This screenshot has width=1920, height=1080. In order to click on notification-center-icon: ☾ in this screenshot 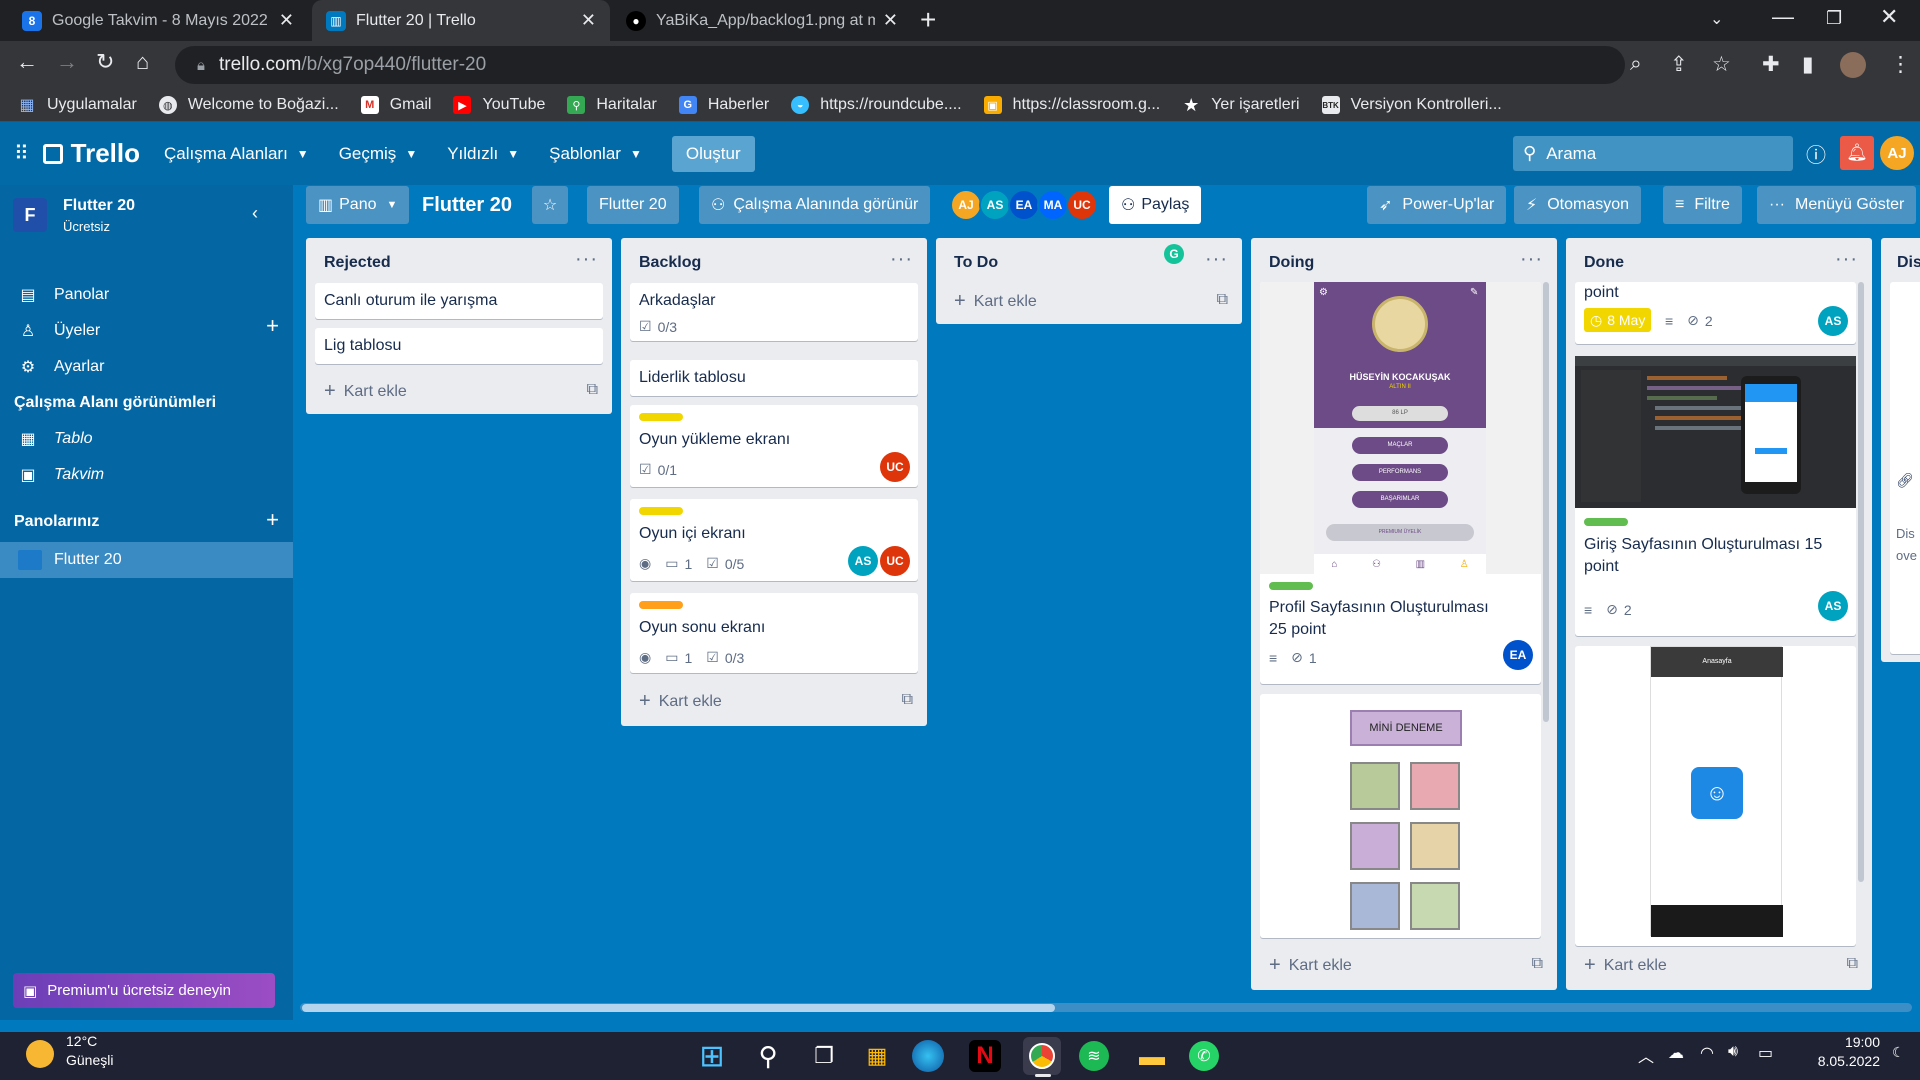, I will do `click(1898, 1052)`.